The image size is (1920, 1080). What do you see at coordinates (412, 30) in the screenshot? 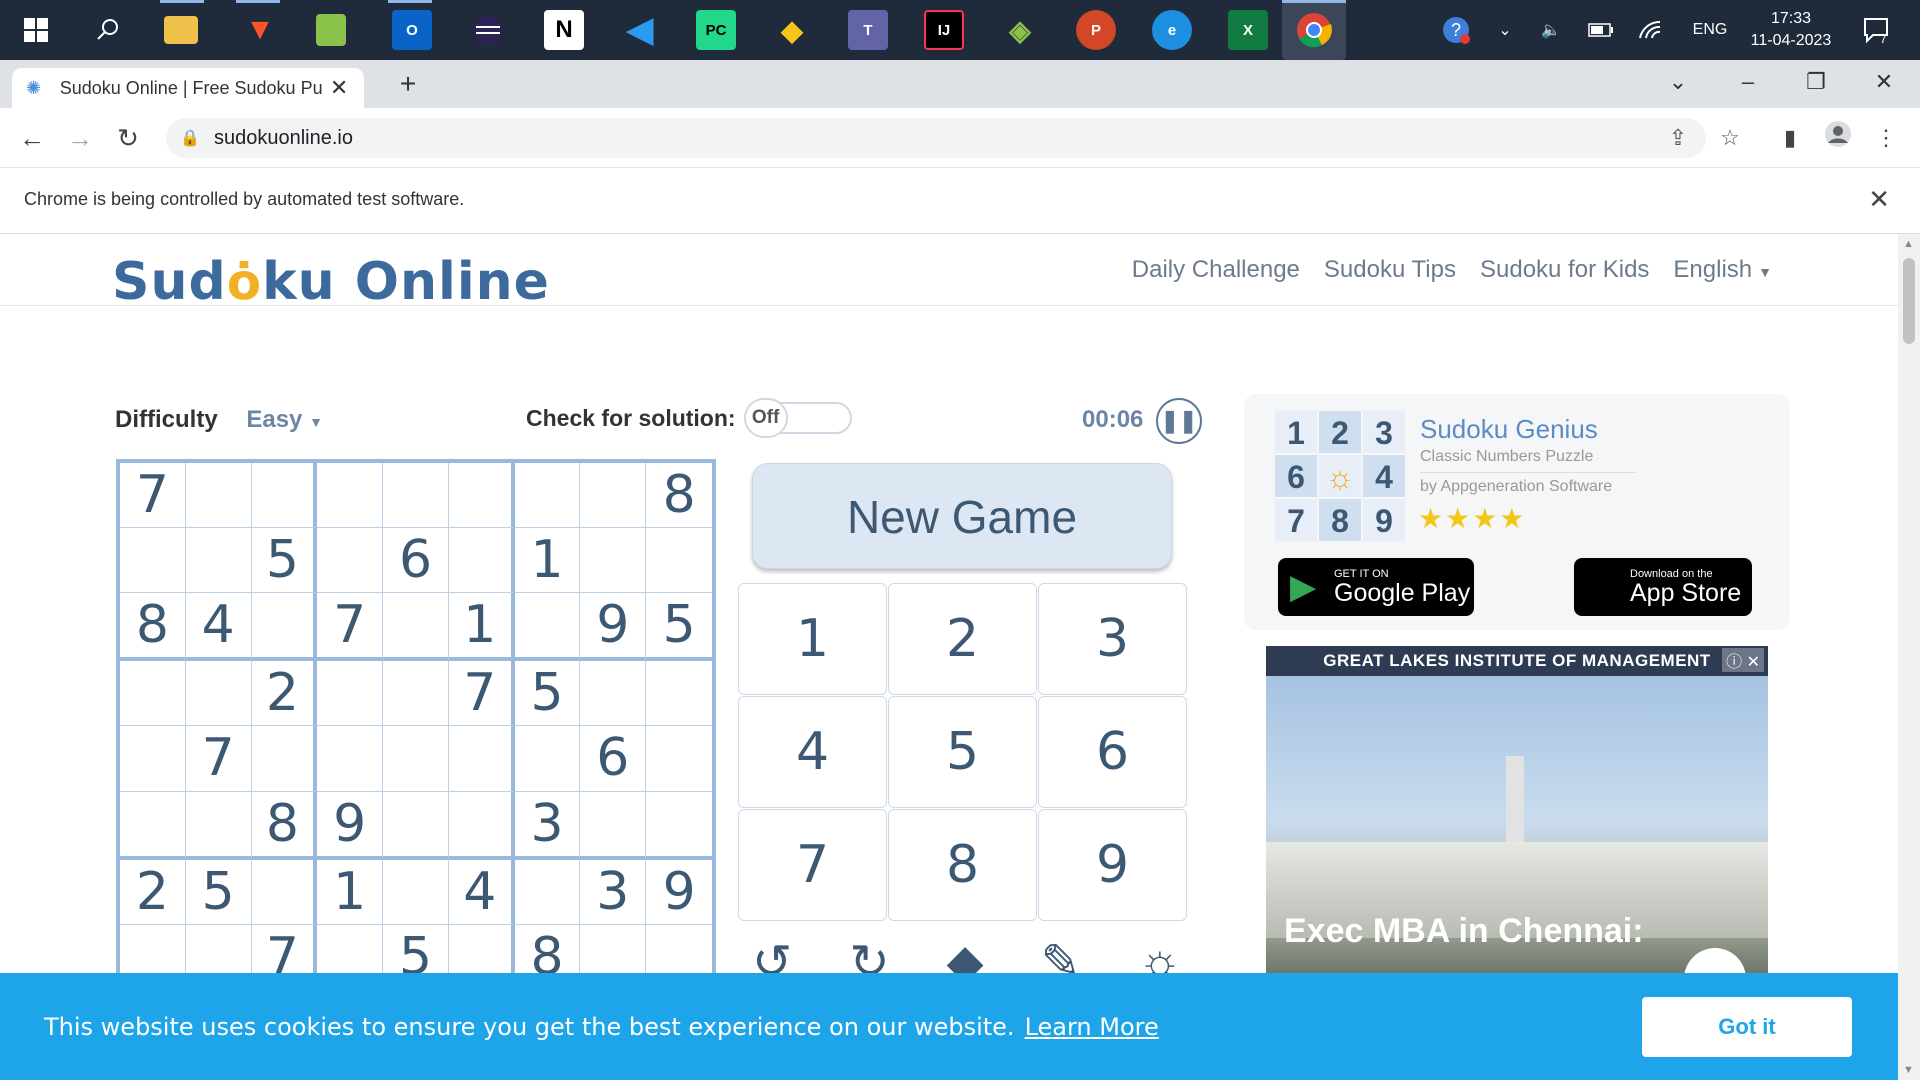
I see `outlook-icon: O` at bounding box center [412, 30].